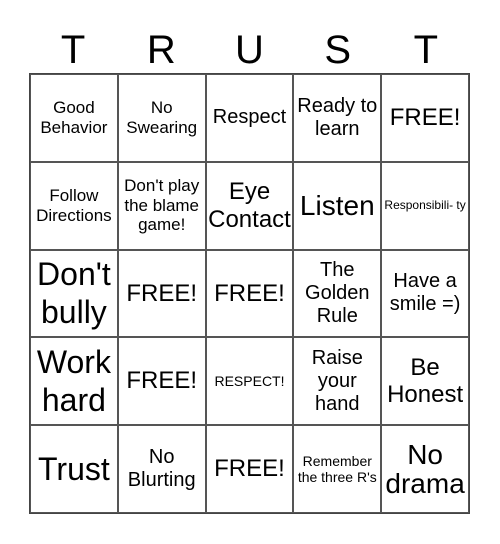 This screenshot has height=544, width=500. Describe the element at coordinates (425, 293) in the screenshot. I see `bingo-cell: Have a smile =)` at that location.